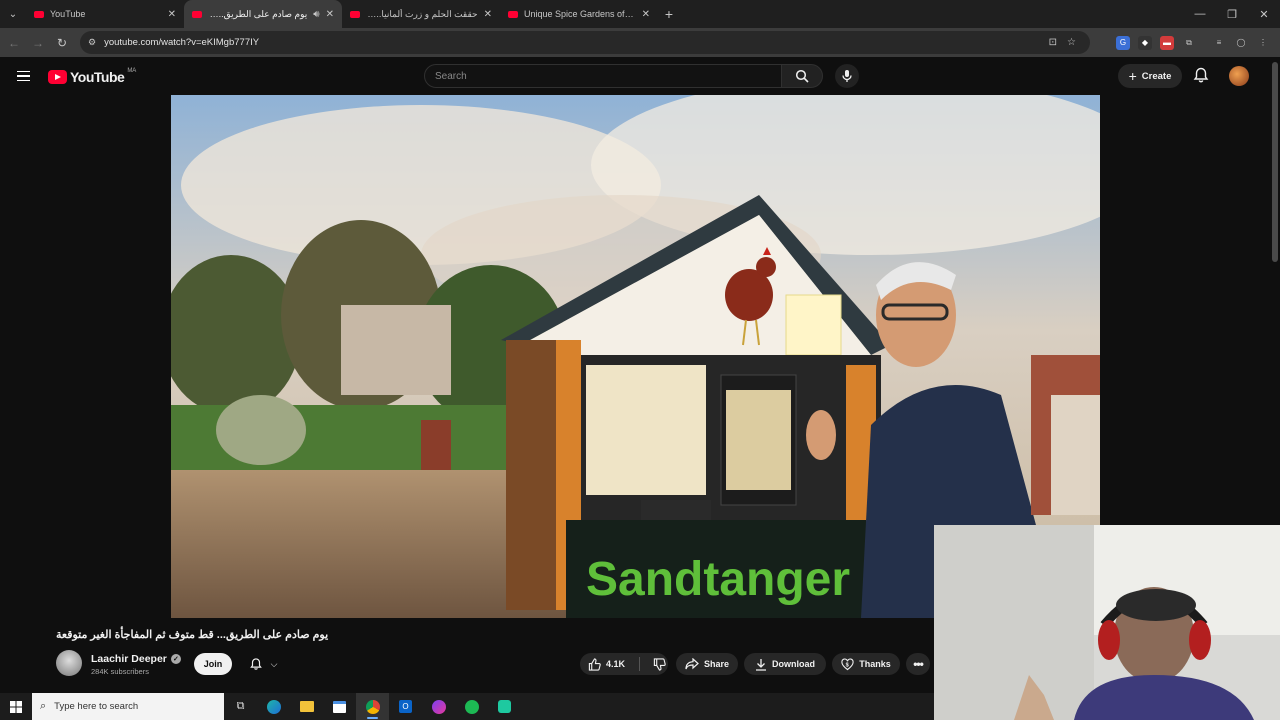  I want to click on site-info-icon: ⚙, so click(92, 42).